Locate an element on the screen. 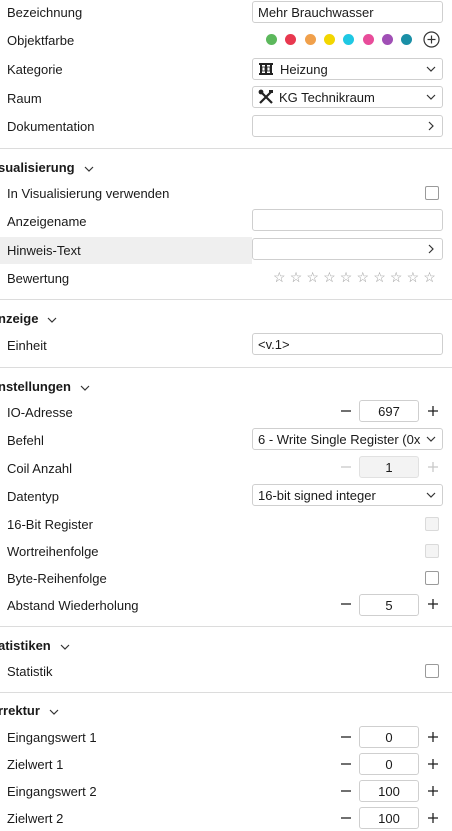 This screenshot has height=831, width=452. datentyp-select: 16-bit signed integer is located at coordinates (347, 495).